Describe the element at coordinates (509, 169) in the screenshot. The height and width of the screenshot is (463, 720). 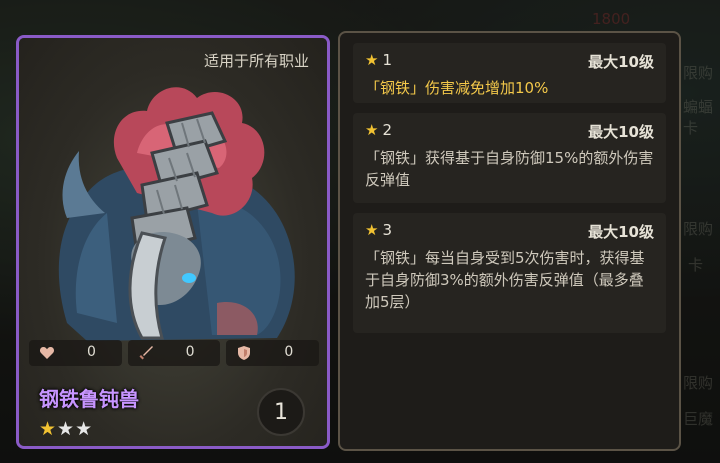
I see `skill-description: 「钢铁」获得基于自身防御15%的额外伤害反弹值` at that location.